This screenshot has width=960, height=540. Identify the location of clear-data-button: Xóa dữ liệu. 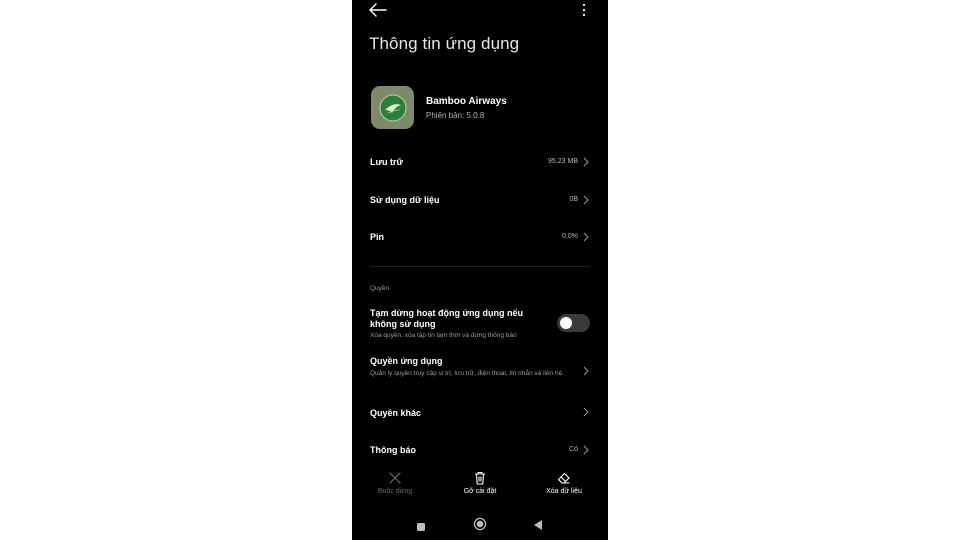
(564, 483).